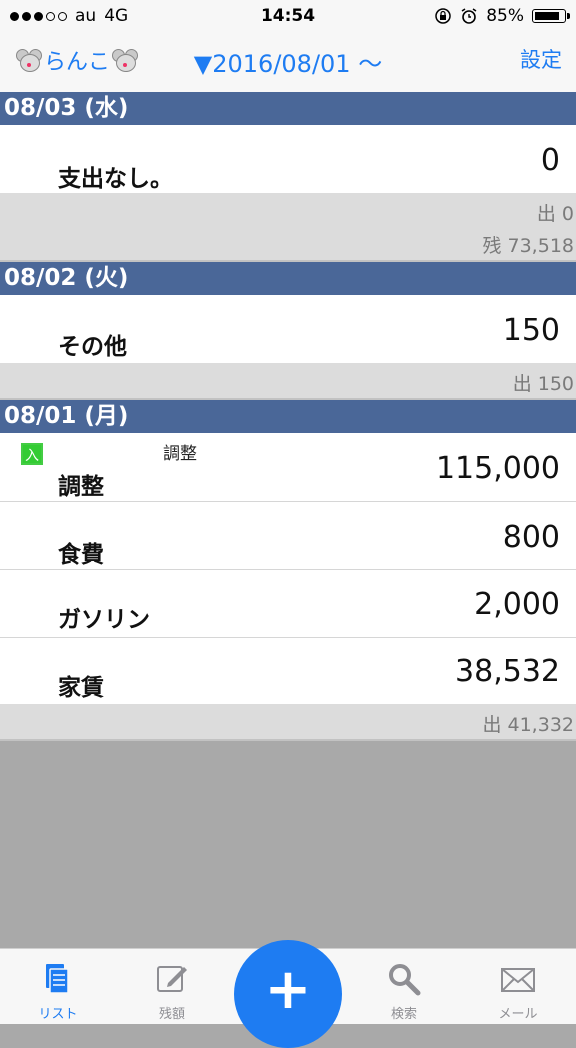 The height and width of the screenshot is (1048, 576). I want to click on category-label: 家賃, so click(81, 688).